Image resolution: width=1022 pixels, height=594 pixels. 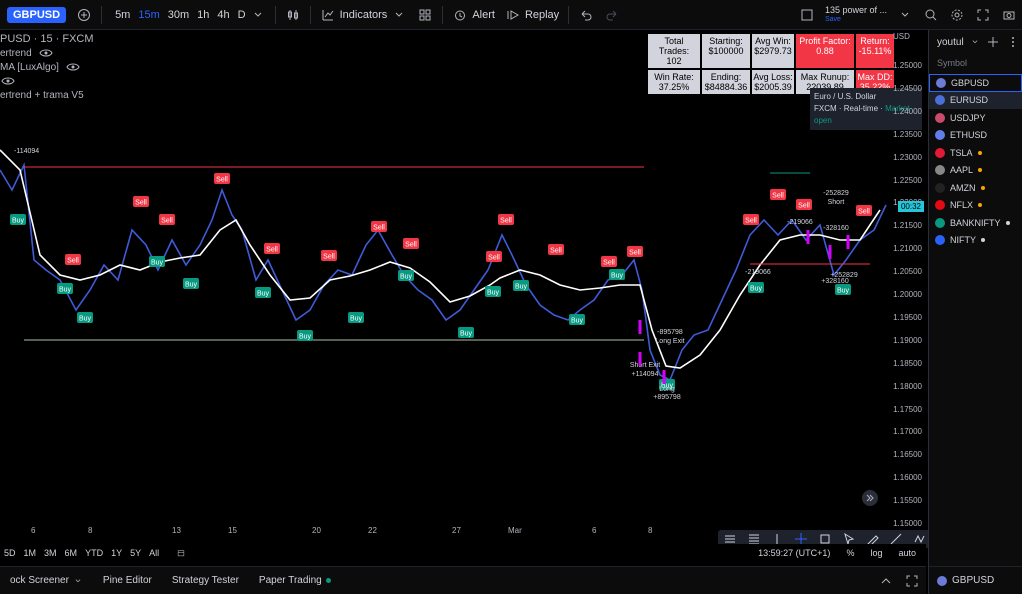 What do you see at coordinates (957, 15) in the screenshot?
I see `settings-button` at bounding box center [957, 15].